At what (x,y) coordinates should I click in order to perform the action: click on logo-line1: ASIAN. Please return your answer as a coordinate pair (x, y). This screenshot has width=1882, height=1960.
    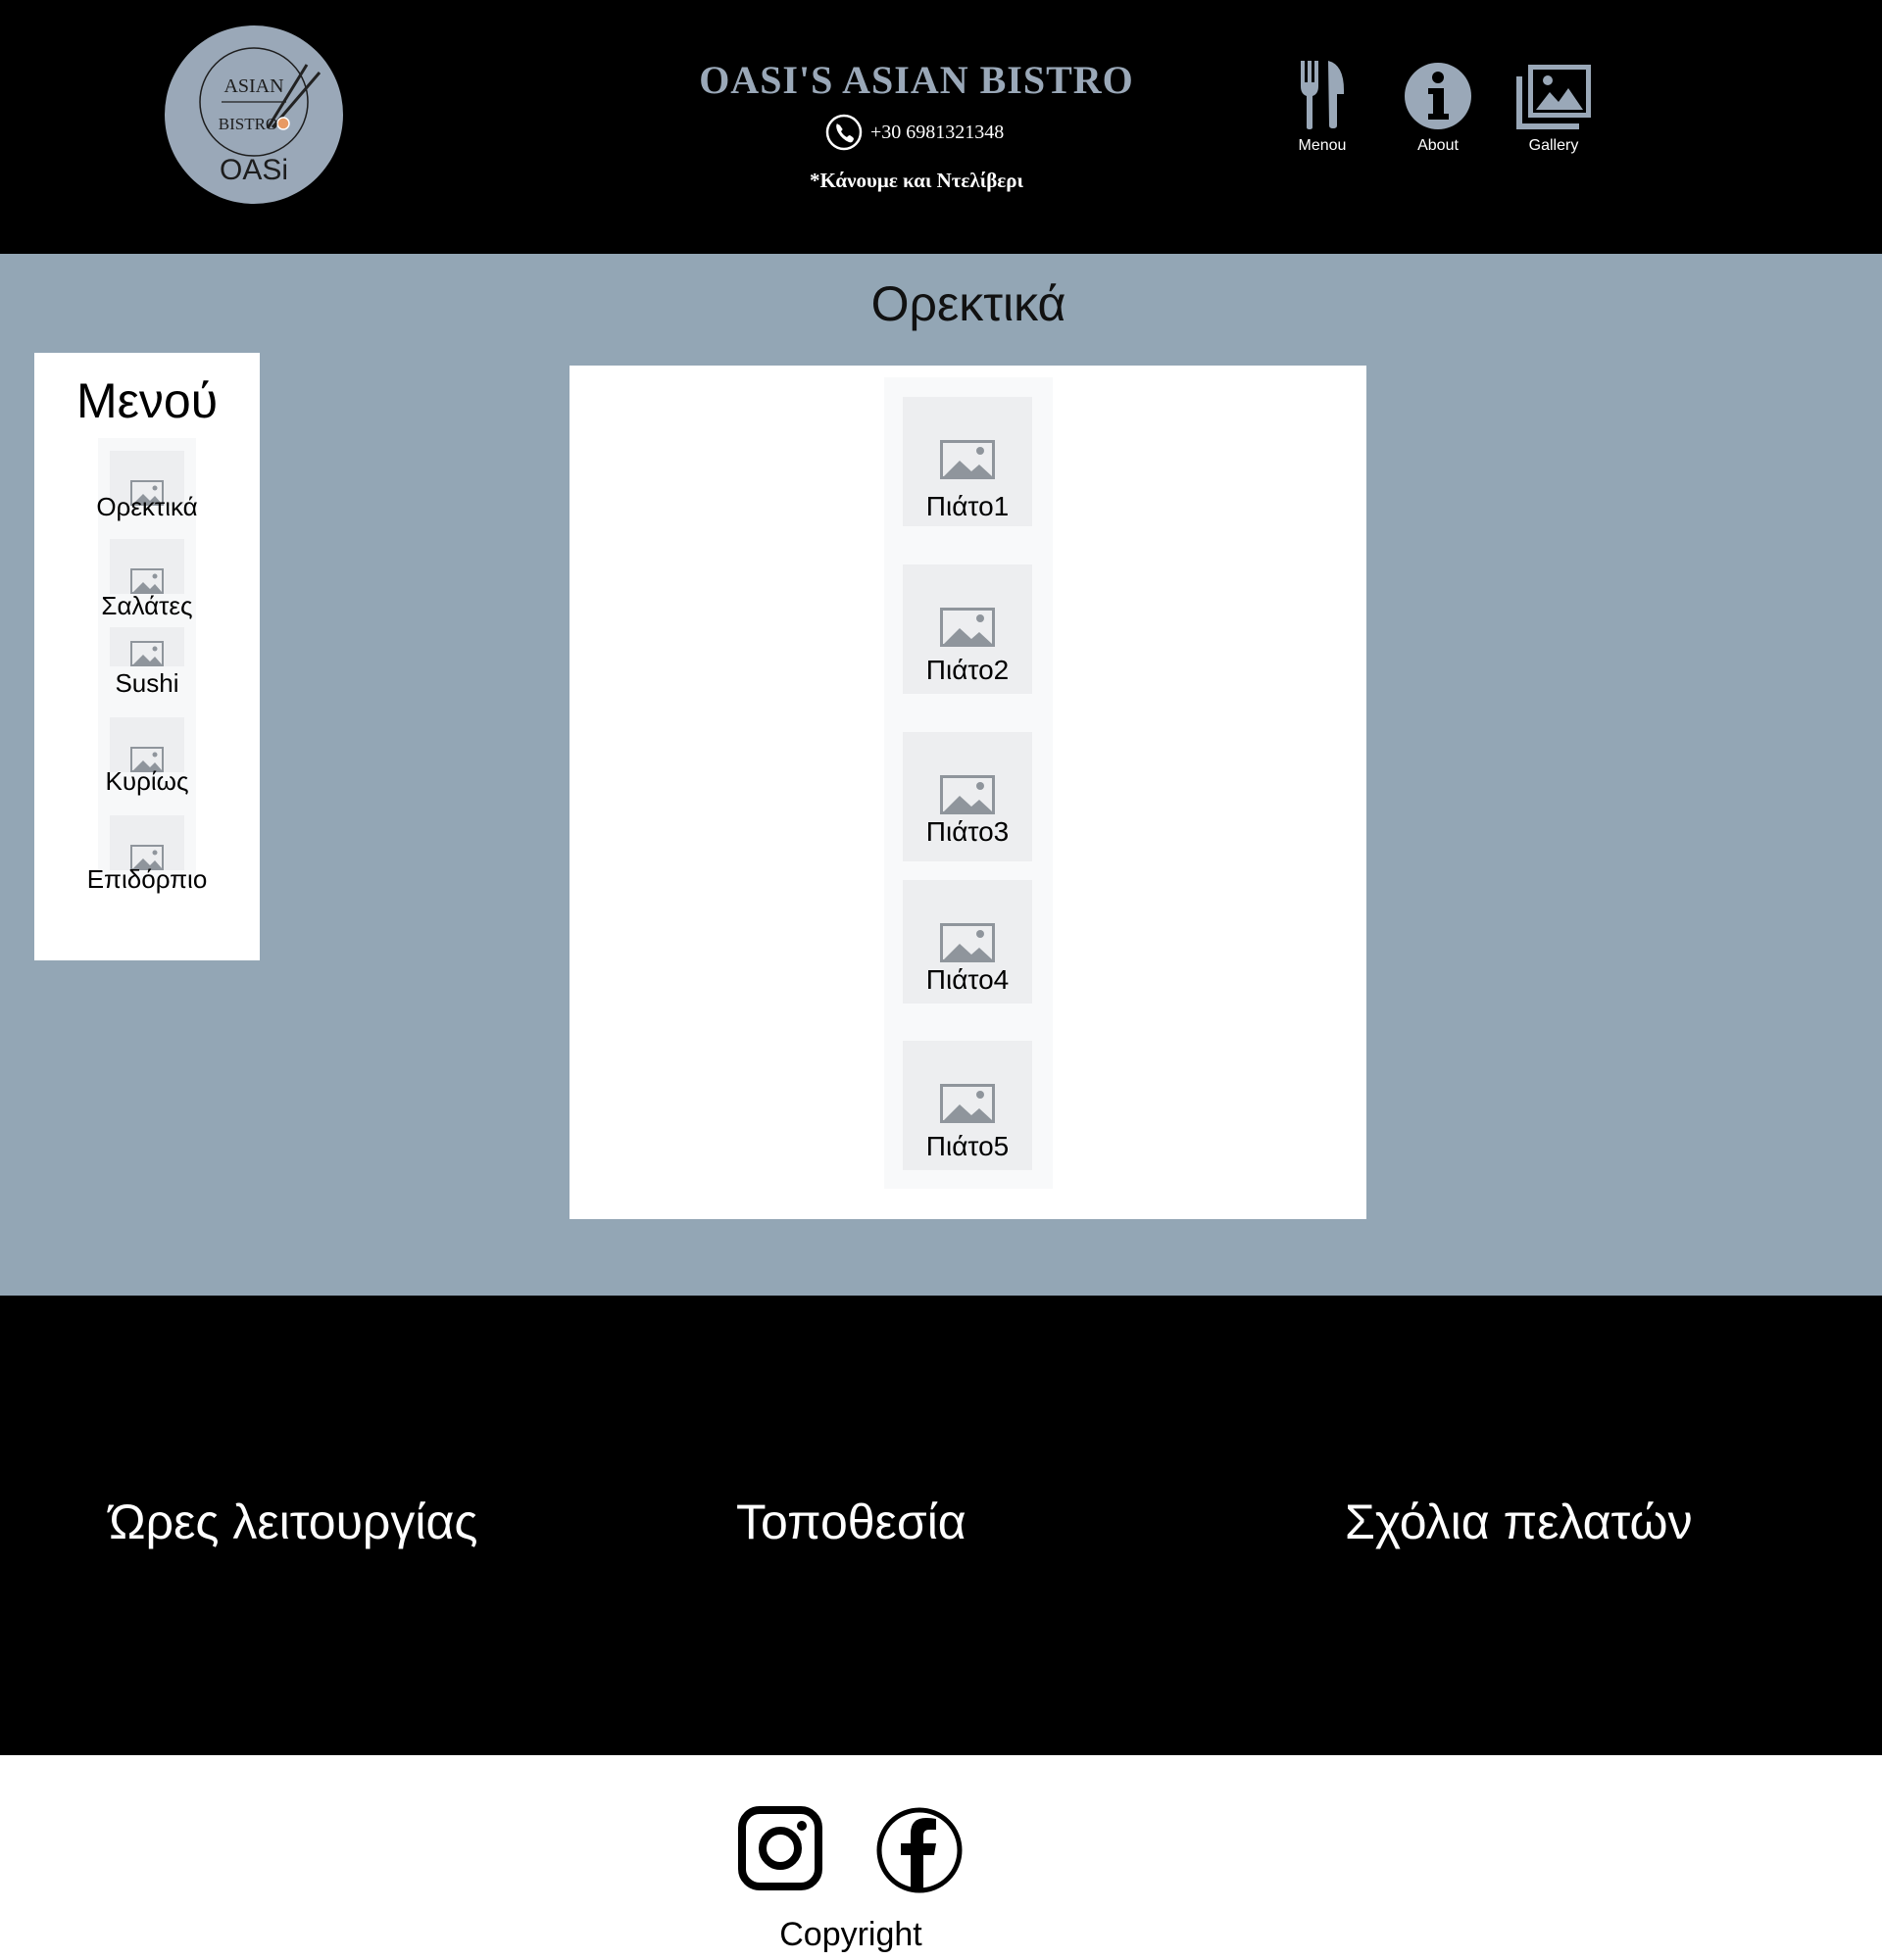
    Looking at the image, I should click on (253, 86).